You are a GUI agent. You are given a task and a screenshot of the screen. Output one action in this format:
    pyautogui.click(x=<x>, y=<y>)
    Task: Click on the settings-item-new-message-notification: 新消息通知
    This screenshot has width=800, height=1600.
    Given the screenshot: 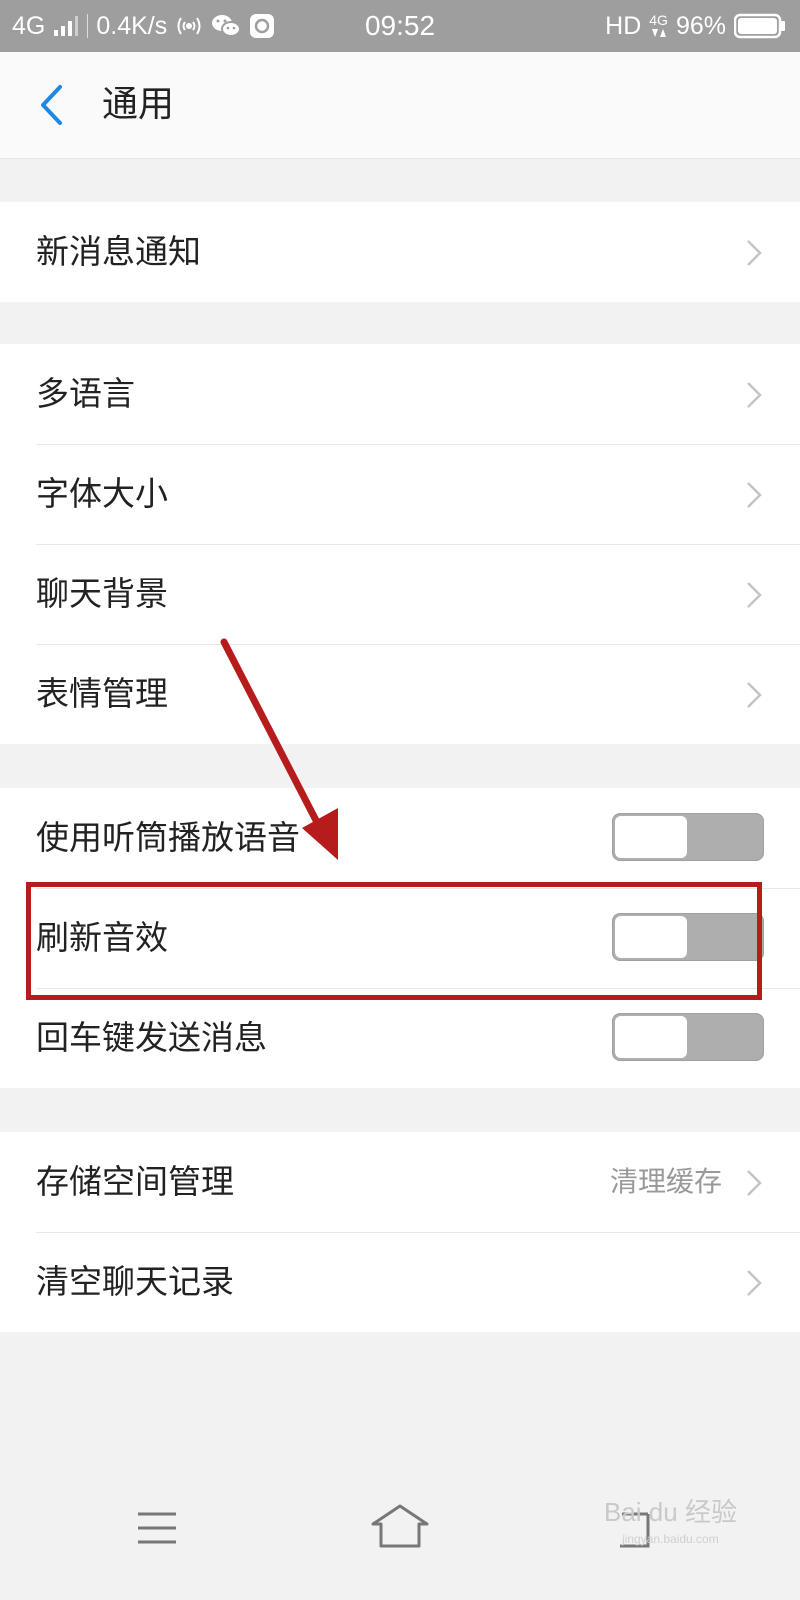 What is the action you would take?
    pyautogui.click(x=400, y=252)
    